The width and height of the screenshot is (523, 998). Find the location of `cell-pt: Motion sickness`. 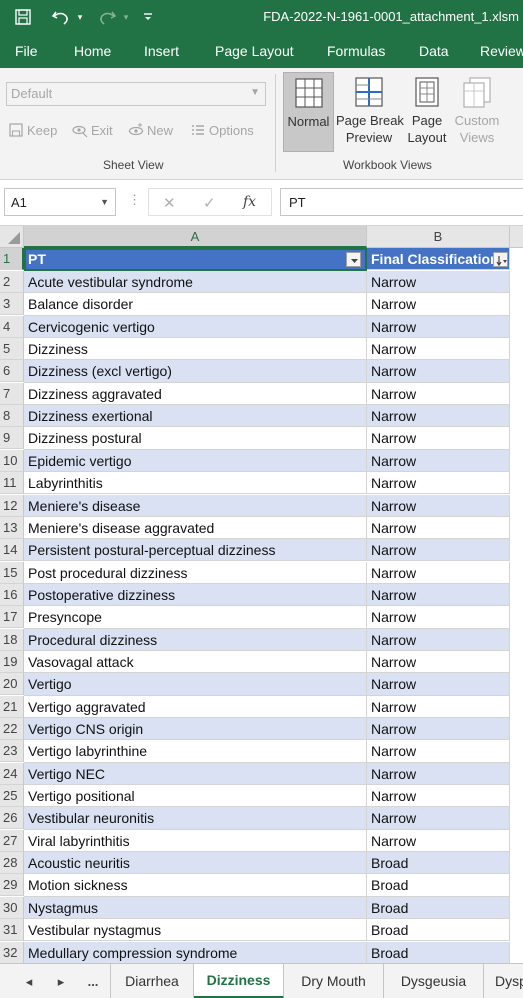

cell-pt: Motion sickness is located at coordinates (195, 885).